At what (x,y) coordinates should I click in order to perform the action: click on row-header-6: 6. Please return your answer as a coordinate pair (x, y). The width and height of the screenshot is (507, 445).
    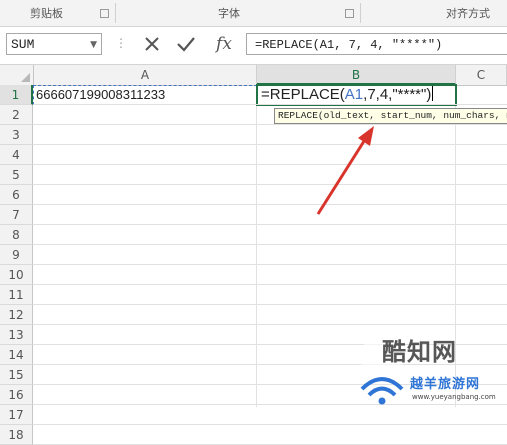
    Looking at the image, I should click on (16, 195).